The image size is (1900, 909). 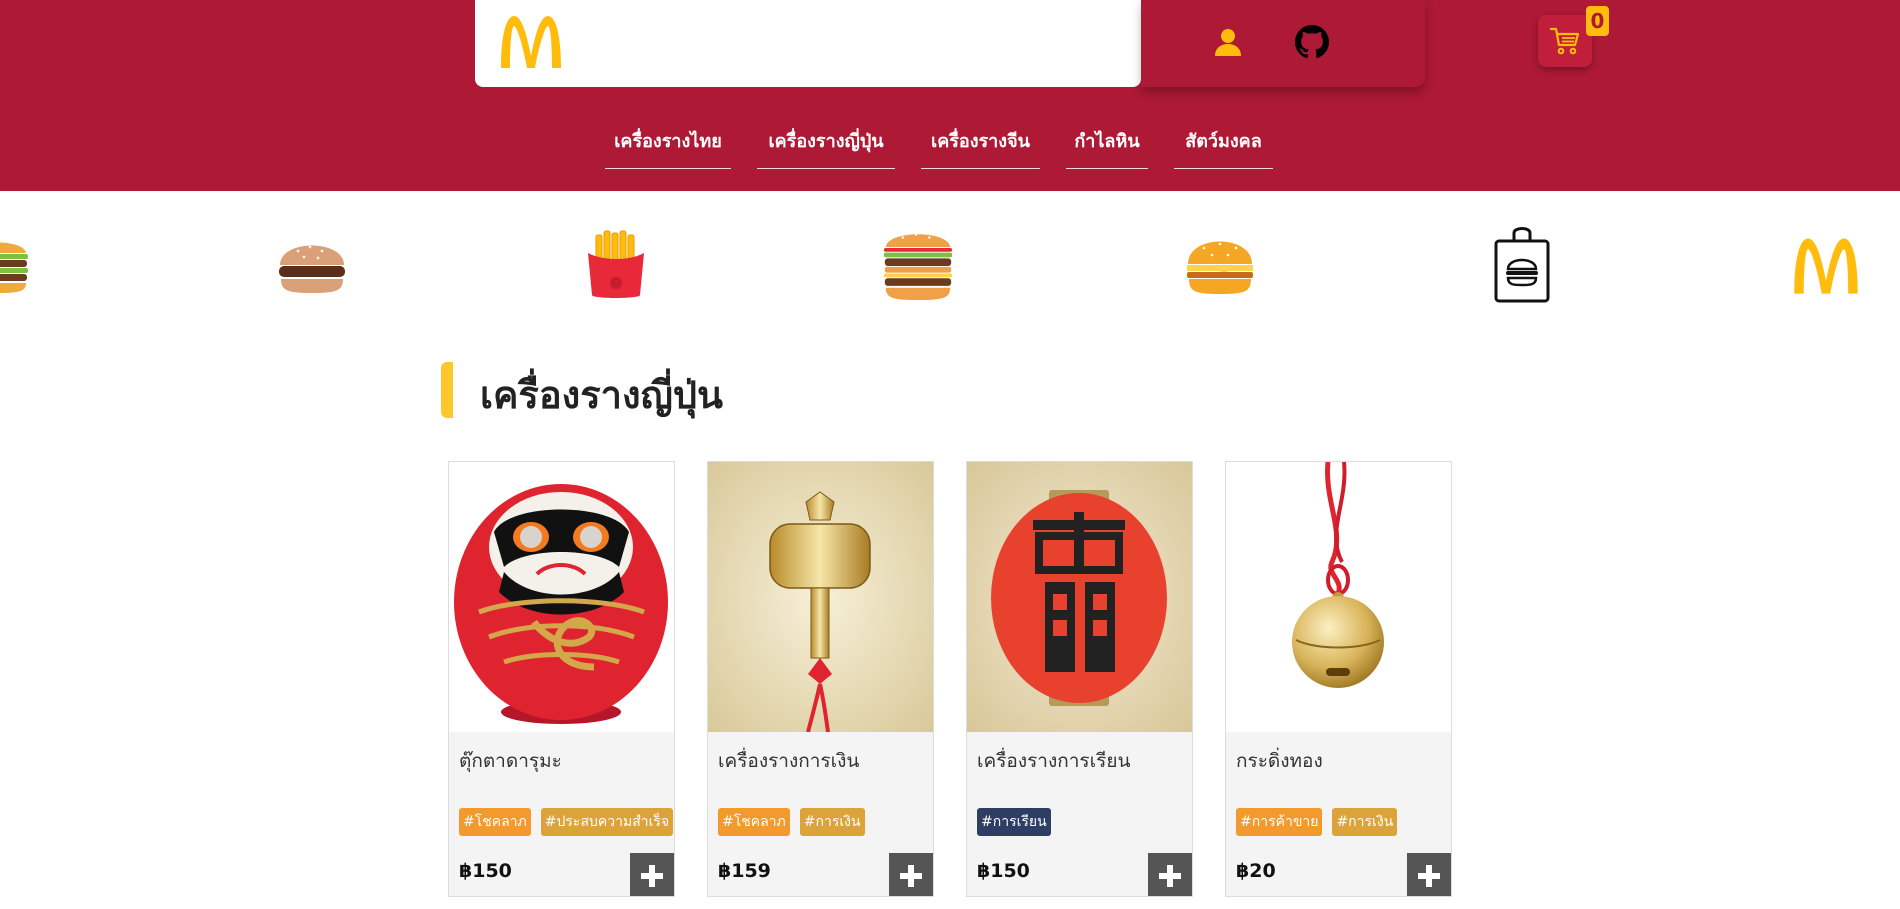 What do you see at coordinates (616, 265) in the screenshot?
I see `fries-icon` at bounding box center [616, 265].